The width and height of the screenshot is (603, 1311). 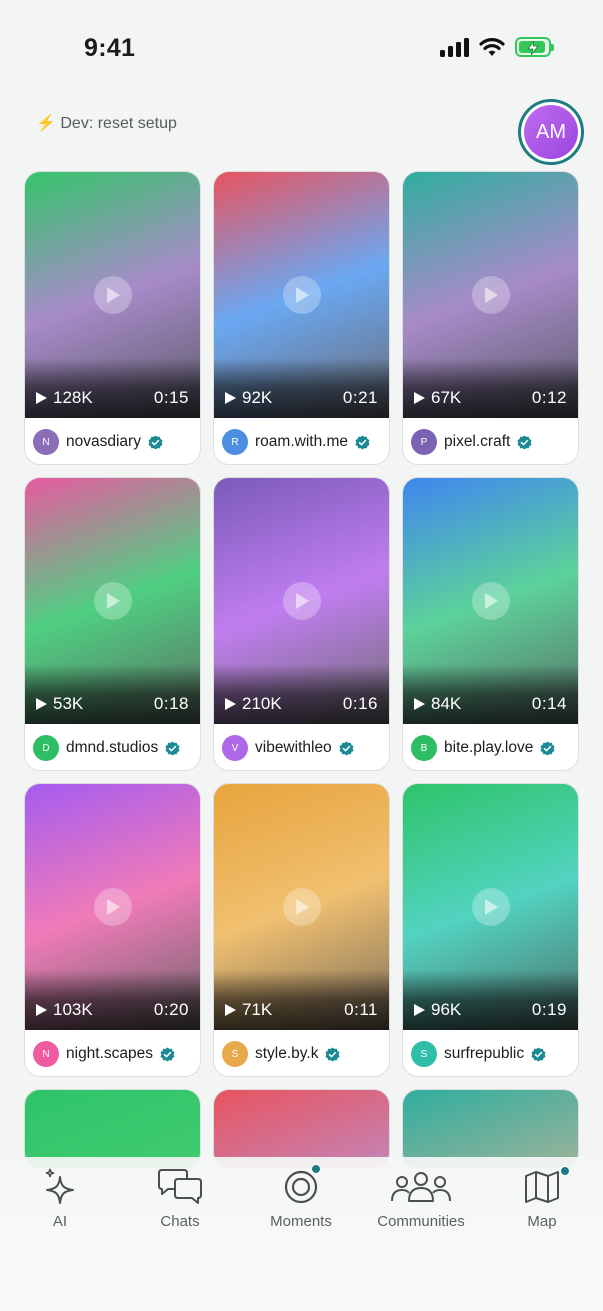 I want to click on creator-username: night.scapes, so click(x=109, y=1054).